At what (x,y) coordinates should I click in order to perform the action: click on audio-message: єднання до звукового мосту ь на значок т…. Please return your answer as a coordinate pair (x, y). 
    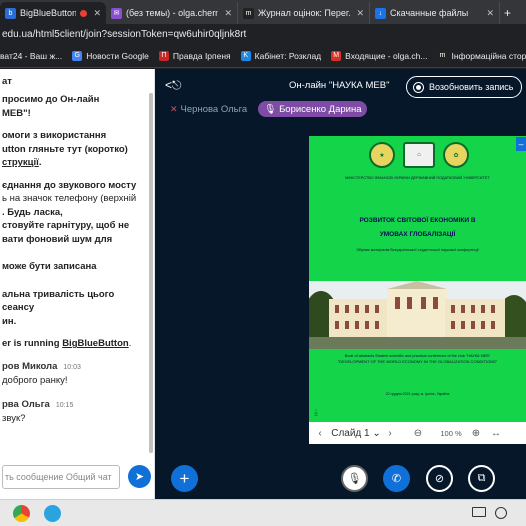
    Looking at the image, I should click on (75, 213).